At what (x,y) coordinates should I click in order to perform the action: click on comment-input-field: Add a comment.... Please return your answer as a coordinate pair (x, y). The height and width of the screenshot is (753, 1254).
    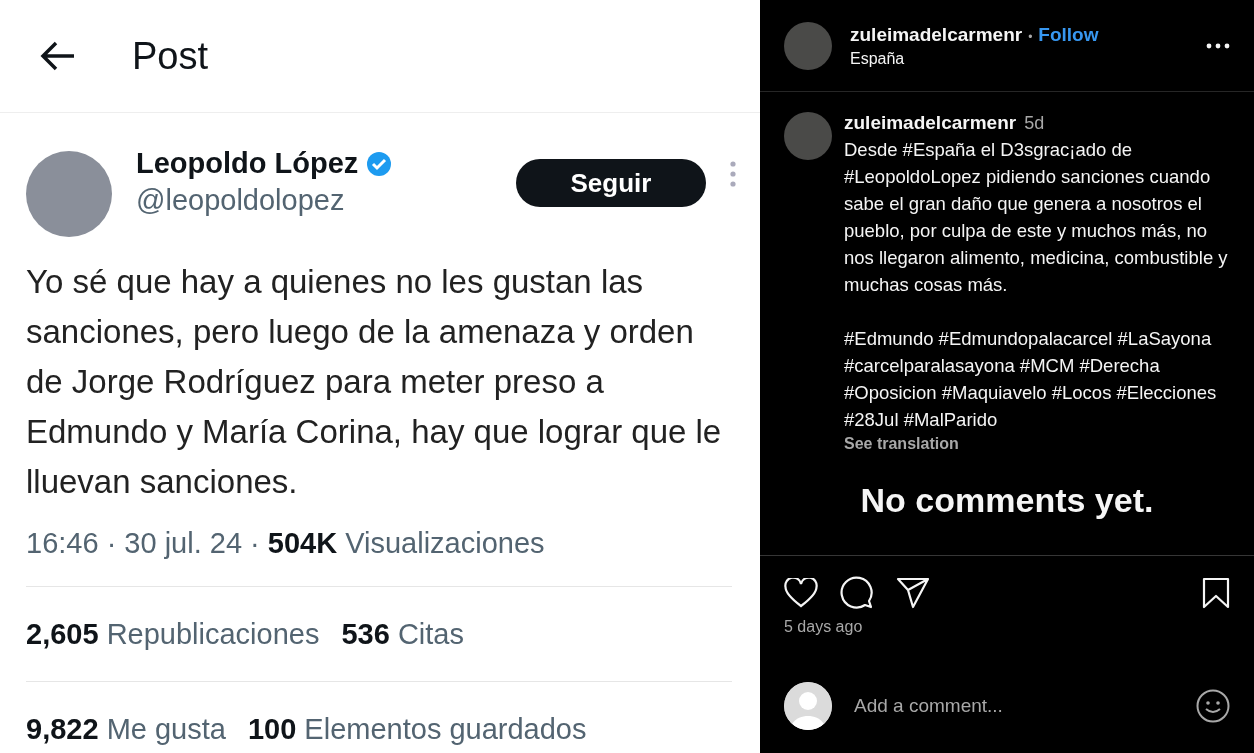
    Looking at the image, I should click on (1024, 706).